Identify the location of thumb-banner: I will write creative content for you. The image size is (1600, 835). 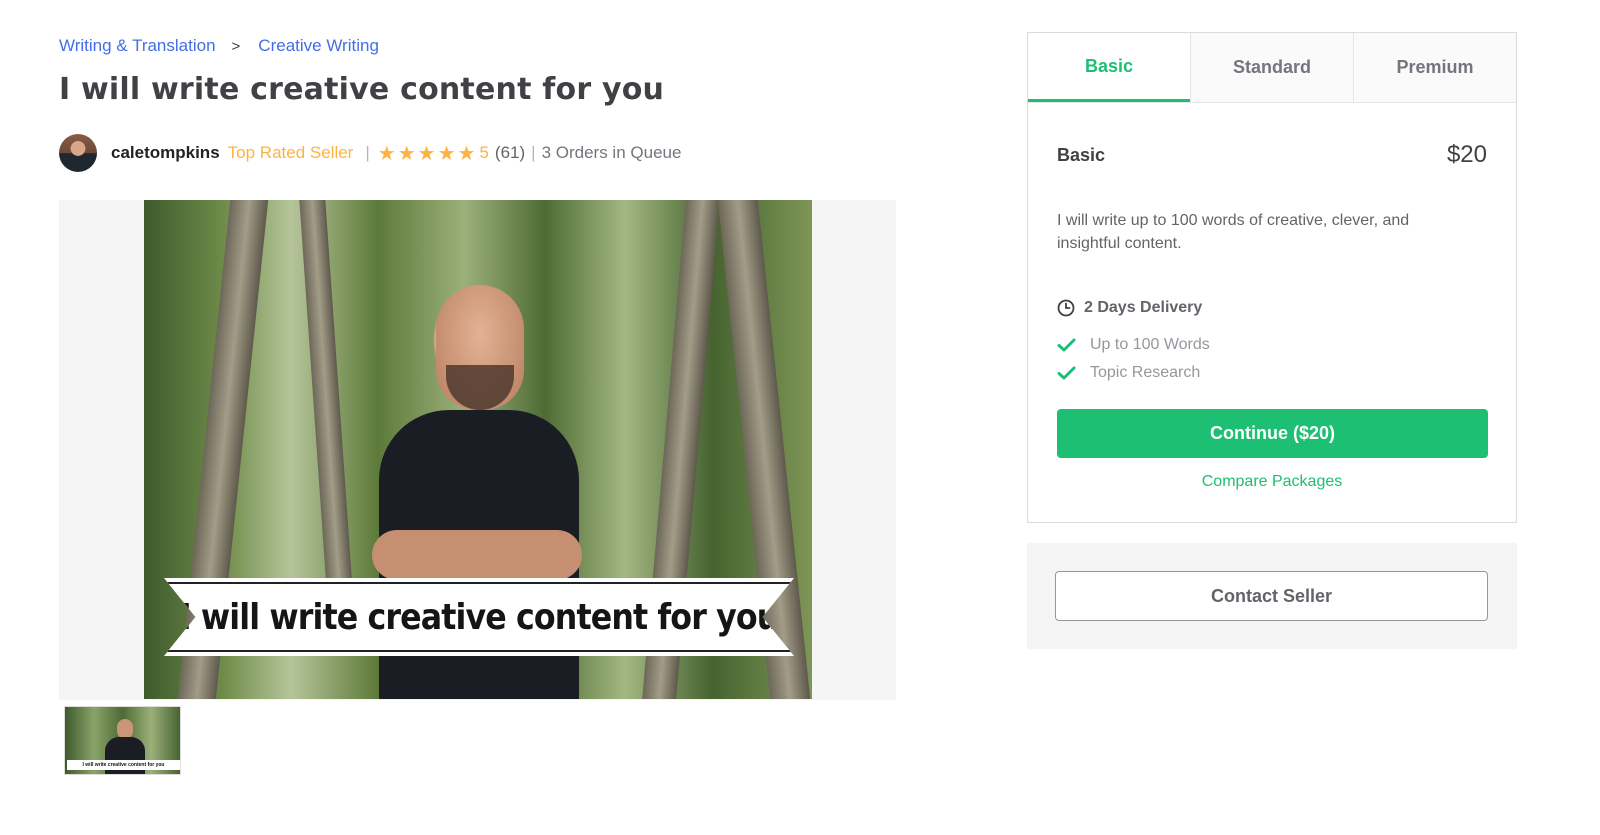
(123, 765).